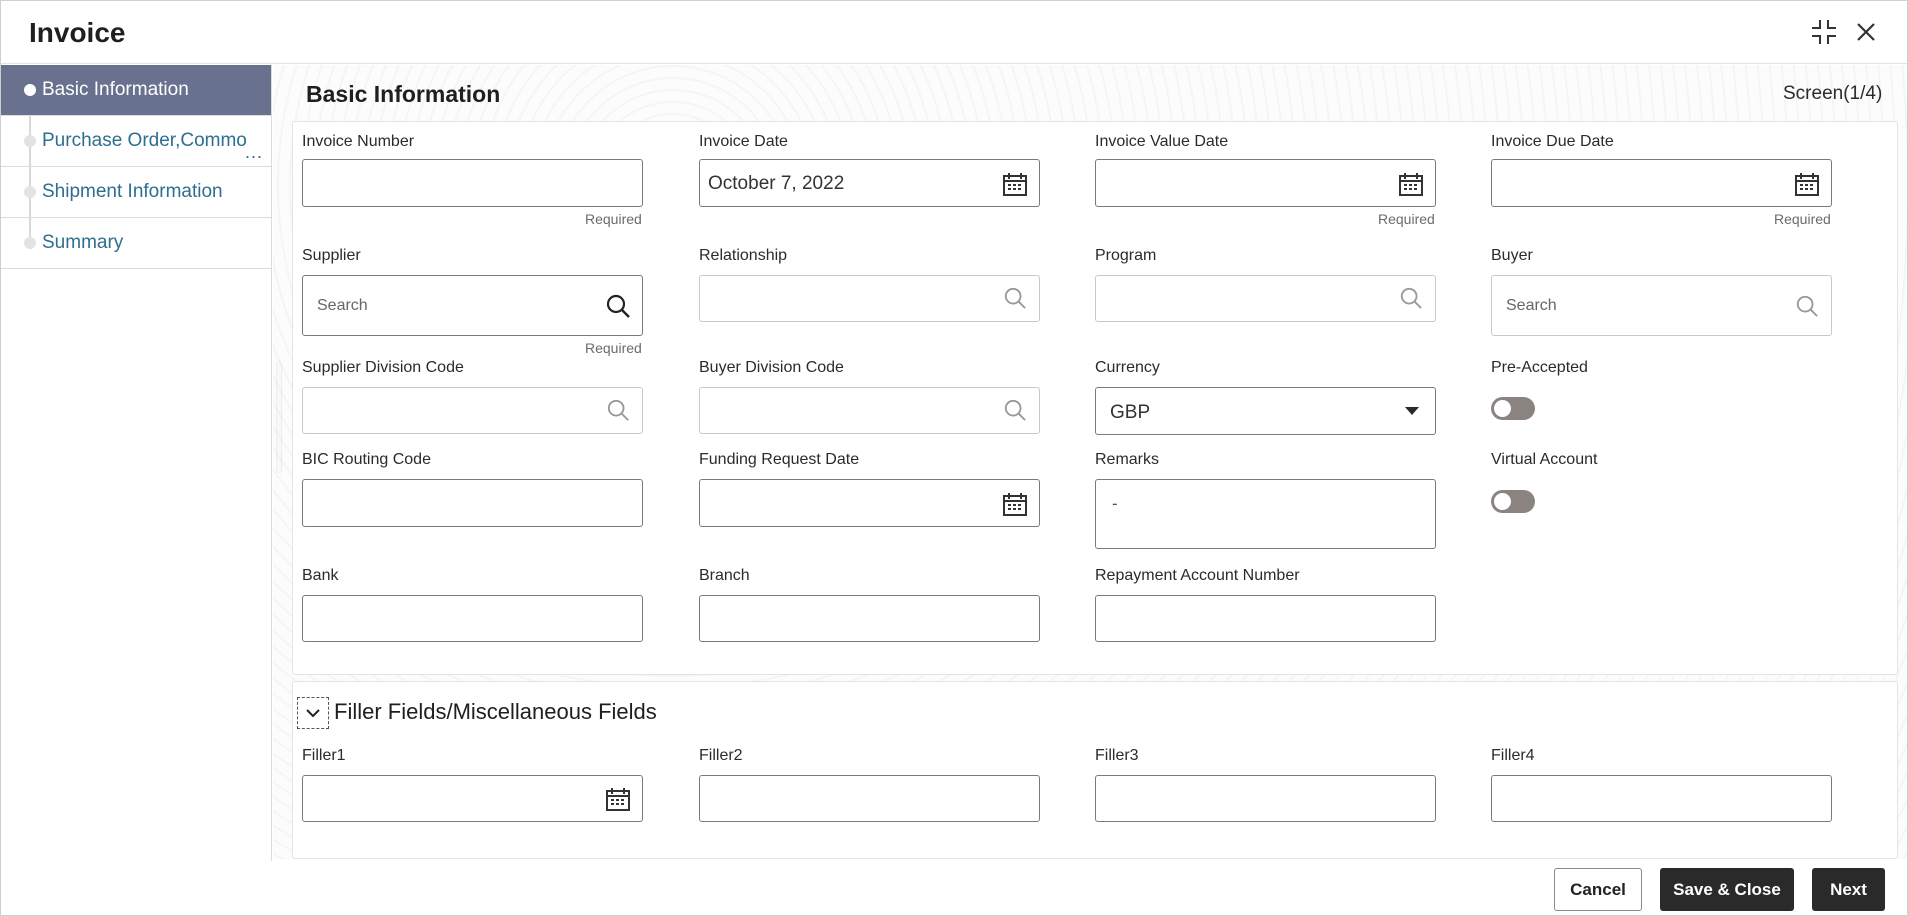  I want to click on repayment-account-number-label: Repayment Account Number, so click(1197, 575).